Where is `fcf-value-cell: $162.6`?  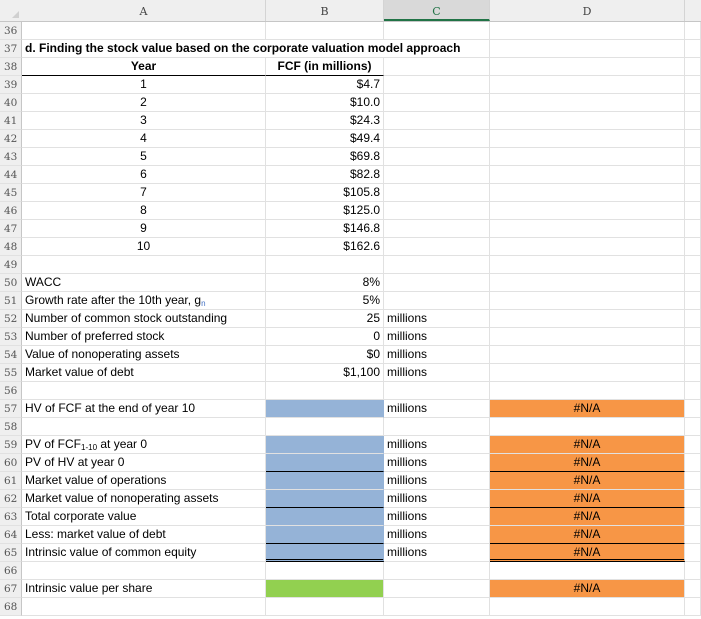 fcf-value-cell: $162.6 is located at coordinates (325, 247).